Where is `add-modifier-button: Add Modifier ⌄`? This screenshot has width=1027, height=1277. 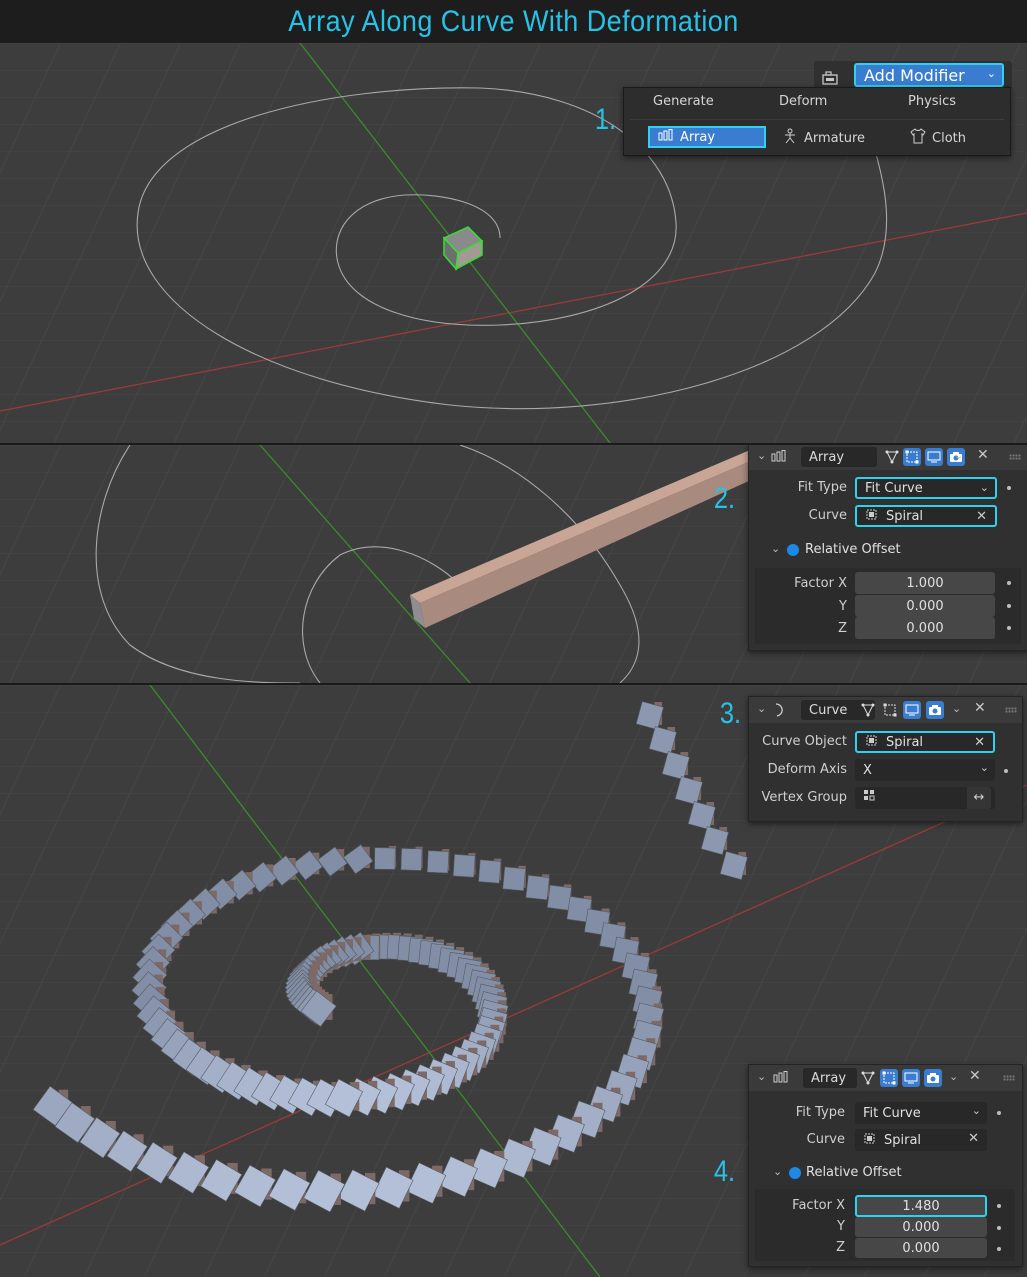 add-modifier-button: Add Modifier ⌄ is located at coordinates (929, 75).